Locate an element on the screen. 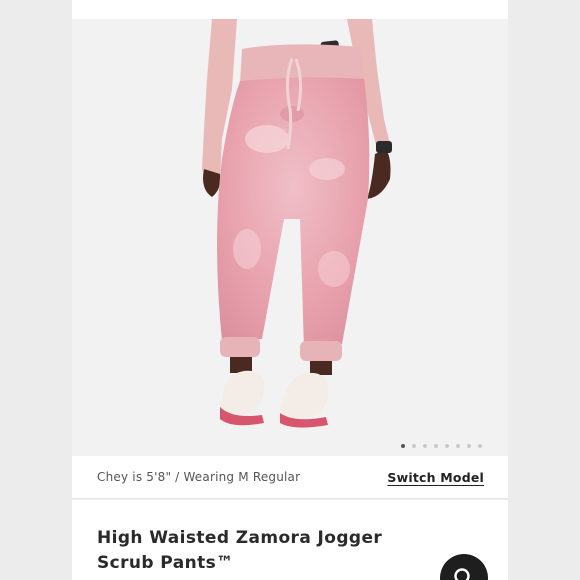 The image size is (580, 580). product-title: High Waisted Zamora Jogger Scrub Pants™ is located at coordinates (240, 550).